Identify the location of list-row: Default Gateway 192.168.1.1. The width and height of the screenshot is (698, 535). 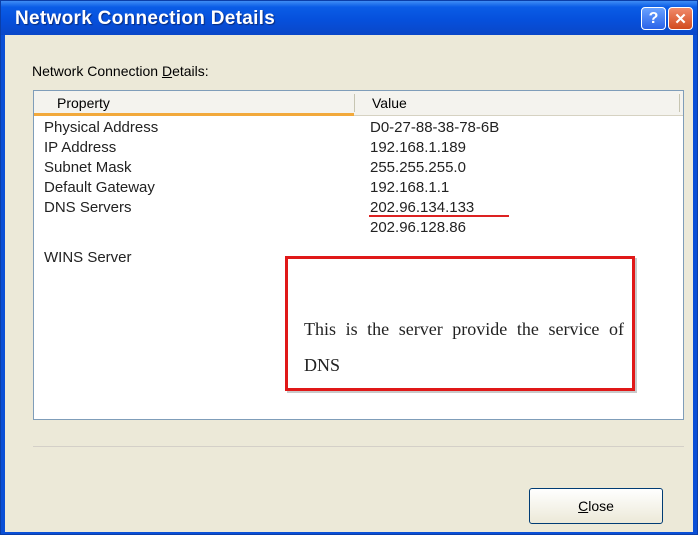
(358, 189).